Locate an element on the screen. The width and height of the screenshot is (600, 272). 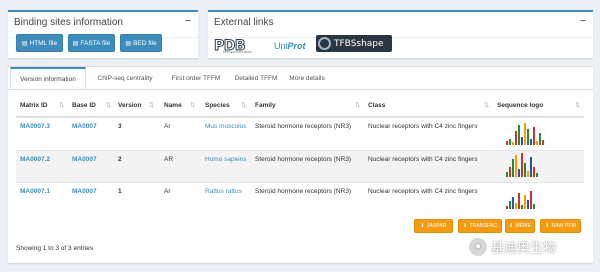
fasta-file-label: FASTA file is located at coordinates (95, 43).